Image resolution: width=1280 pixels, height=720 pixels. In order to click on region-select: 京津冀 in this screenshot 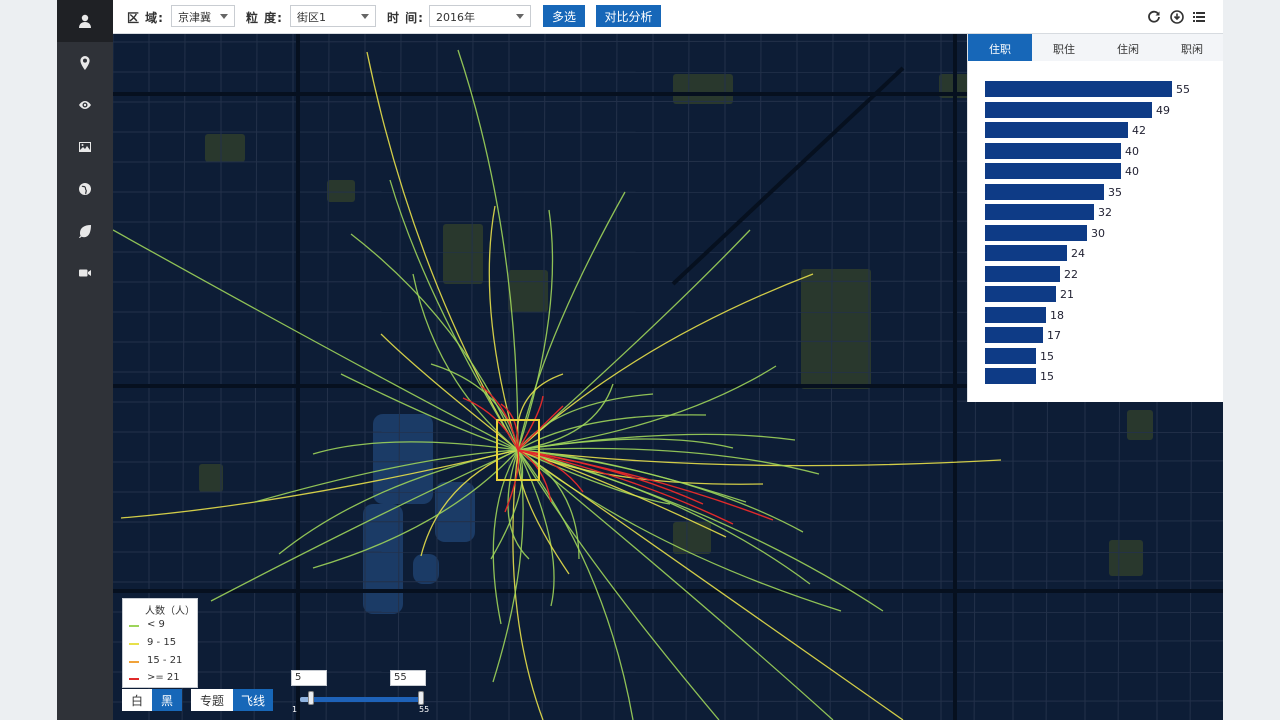, I will do `click(203, 16)`.